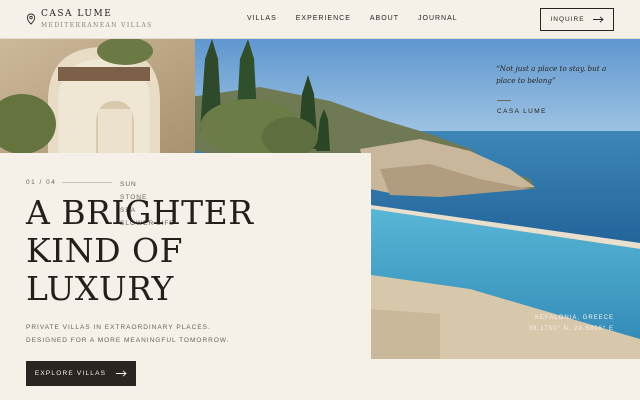 The width and height of the screenshot is (640, 400). I want to click on inquire-button: INQUIRE, so click(577, 19).